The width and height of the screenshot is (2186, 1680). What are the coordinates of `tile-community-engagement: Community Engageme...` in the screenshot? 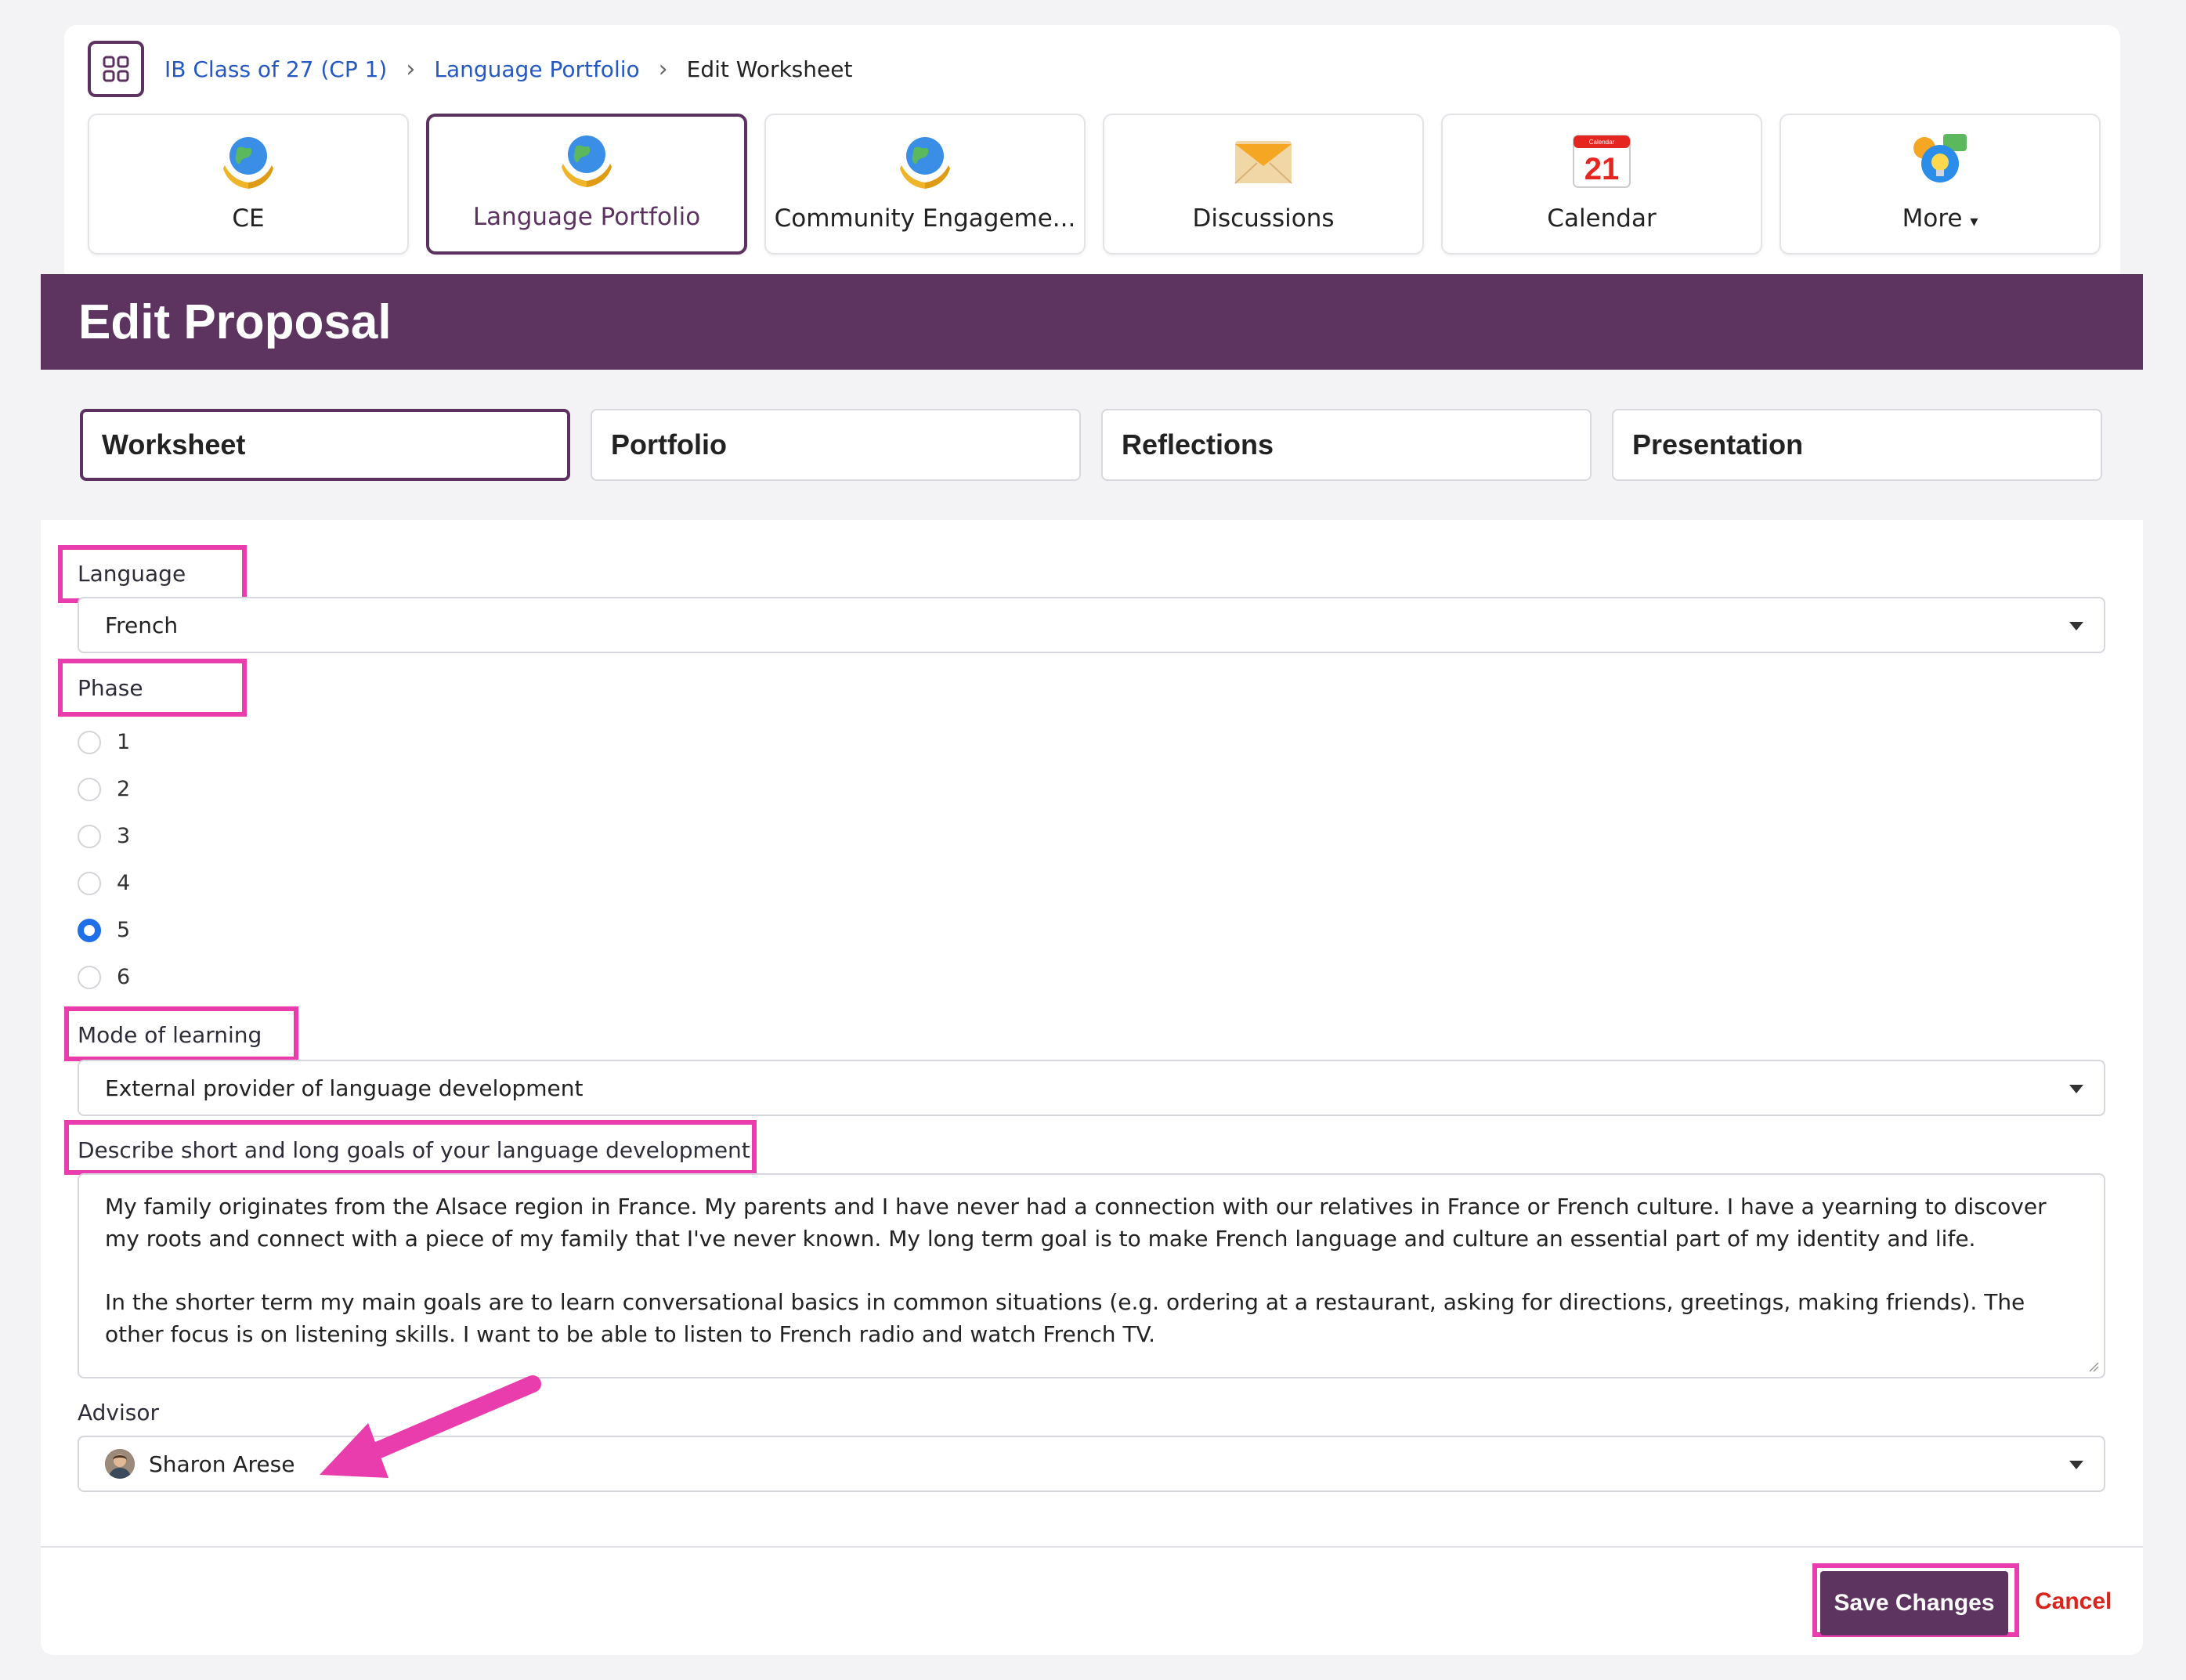 It's located at (925, 184).